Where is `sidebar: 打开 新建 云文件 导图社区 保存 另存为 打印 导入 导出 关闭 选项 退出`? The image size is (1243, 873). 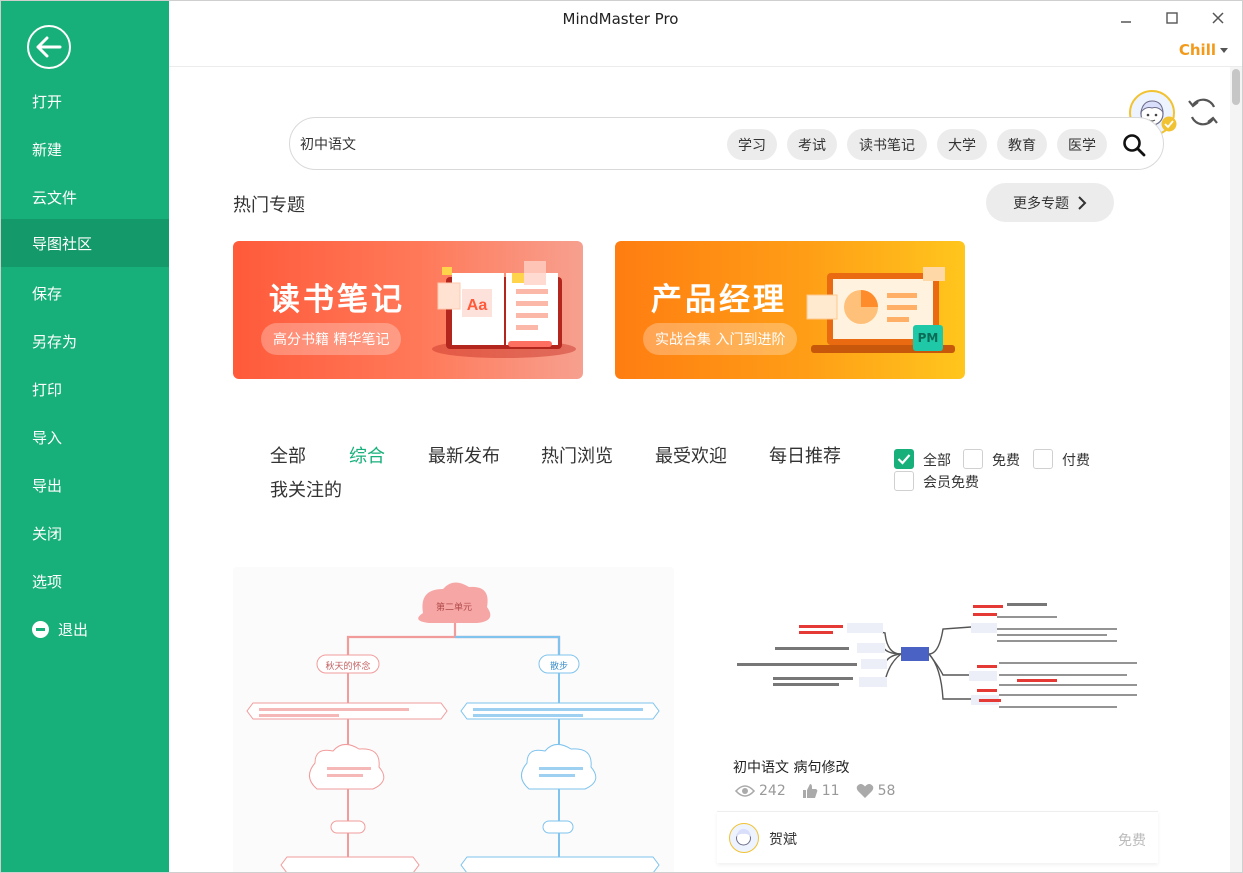 sidebar: 打开 新建 云文件 导图社区 保存 另存为 打印 导入 导出 关闭 选项 退出 is located at coordinates (85, 436).